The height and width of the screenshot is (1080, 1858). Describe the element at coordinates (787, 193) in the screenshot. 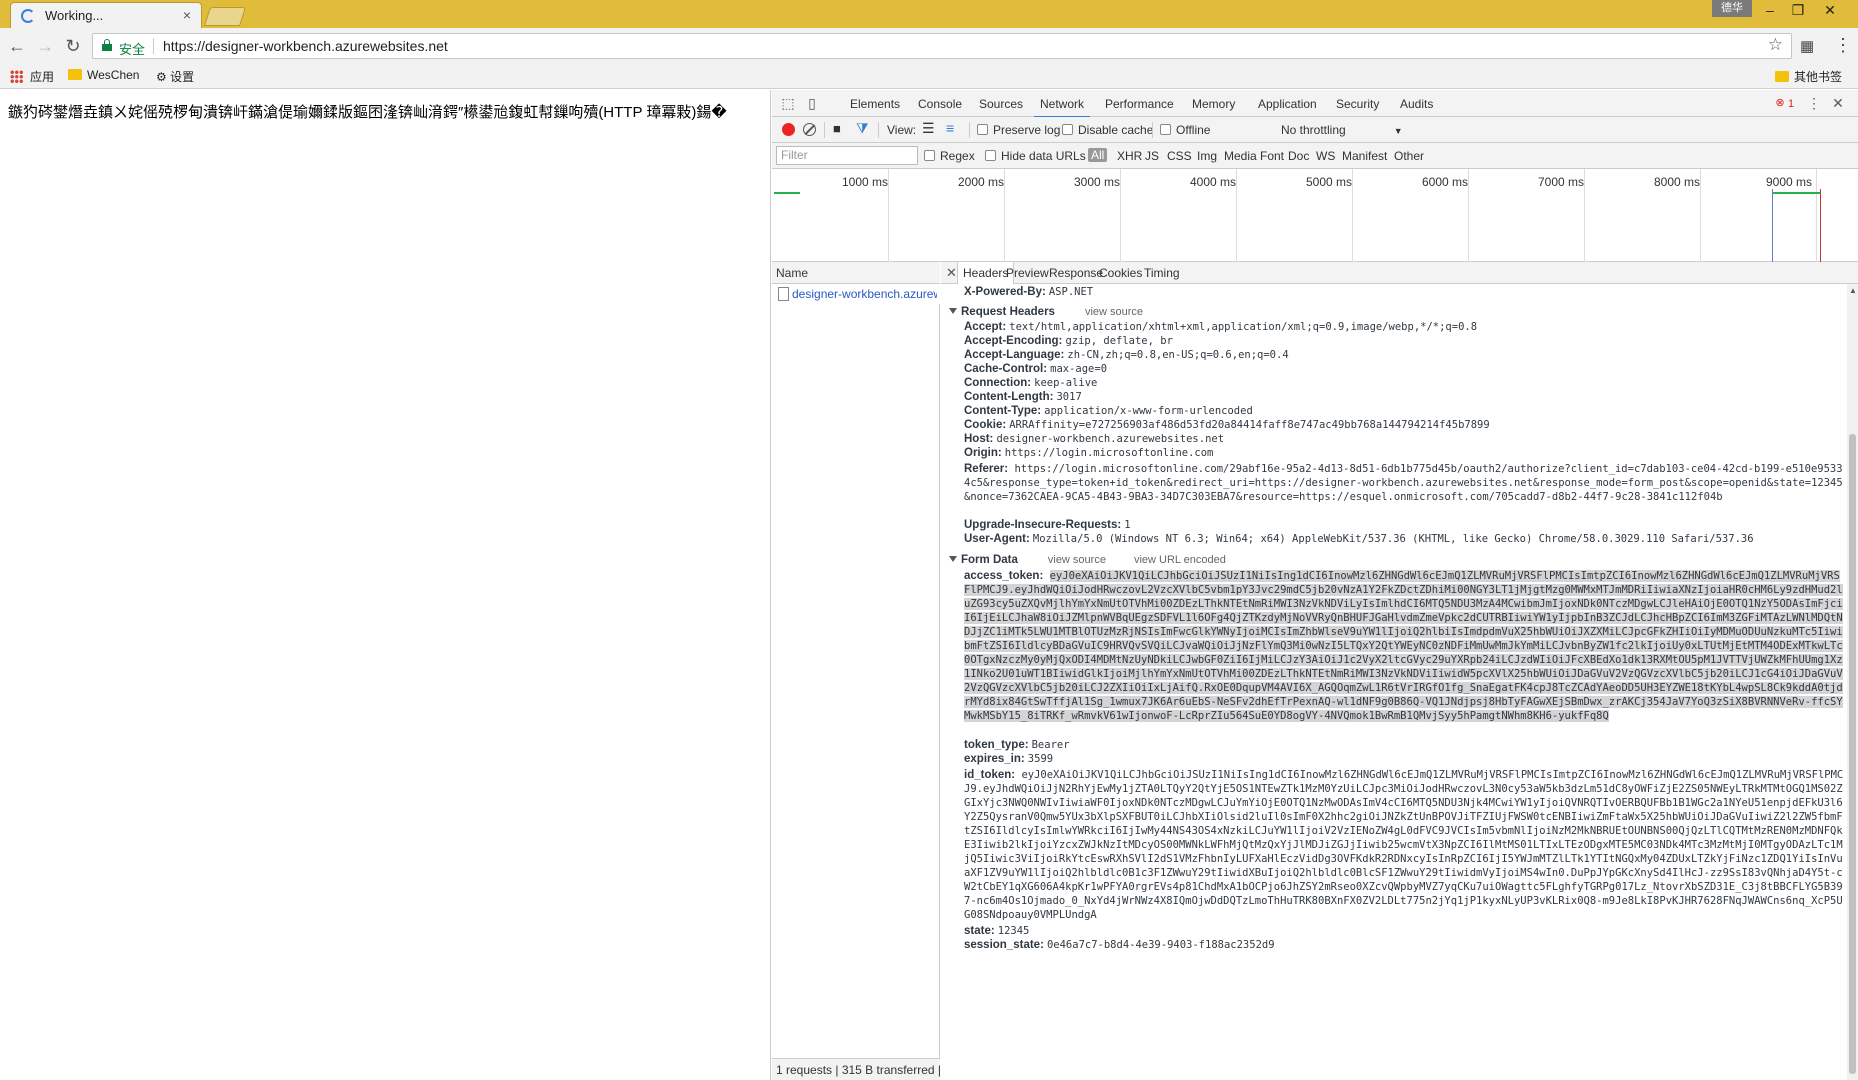

I see `timeline-bar` at that location.